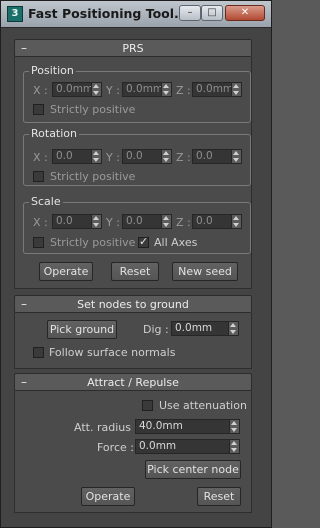 The image size is (320, 528). Describe the element at coordinates (64, 221) in the screenshot. I see `scale-x-value: 0.0` at that location.